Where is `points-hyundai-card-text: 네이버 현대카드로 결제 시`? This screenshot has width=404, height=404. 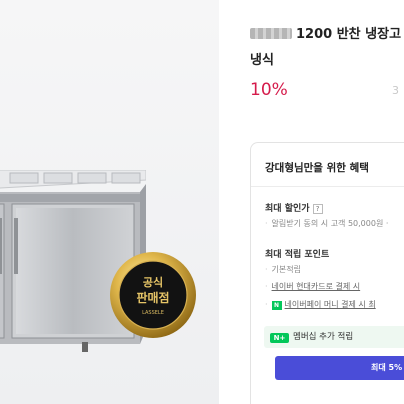 points-hyundai-card-text: 네이버 현대카드로 결제 시 is located at coordinates (316, 286).